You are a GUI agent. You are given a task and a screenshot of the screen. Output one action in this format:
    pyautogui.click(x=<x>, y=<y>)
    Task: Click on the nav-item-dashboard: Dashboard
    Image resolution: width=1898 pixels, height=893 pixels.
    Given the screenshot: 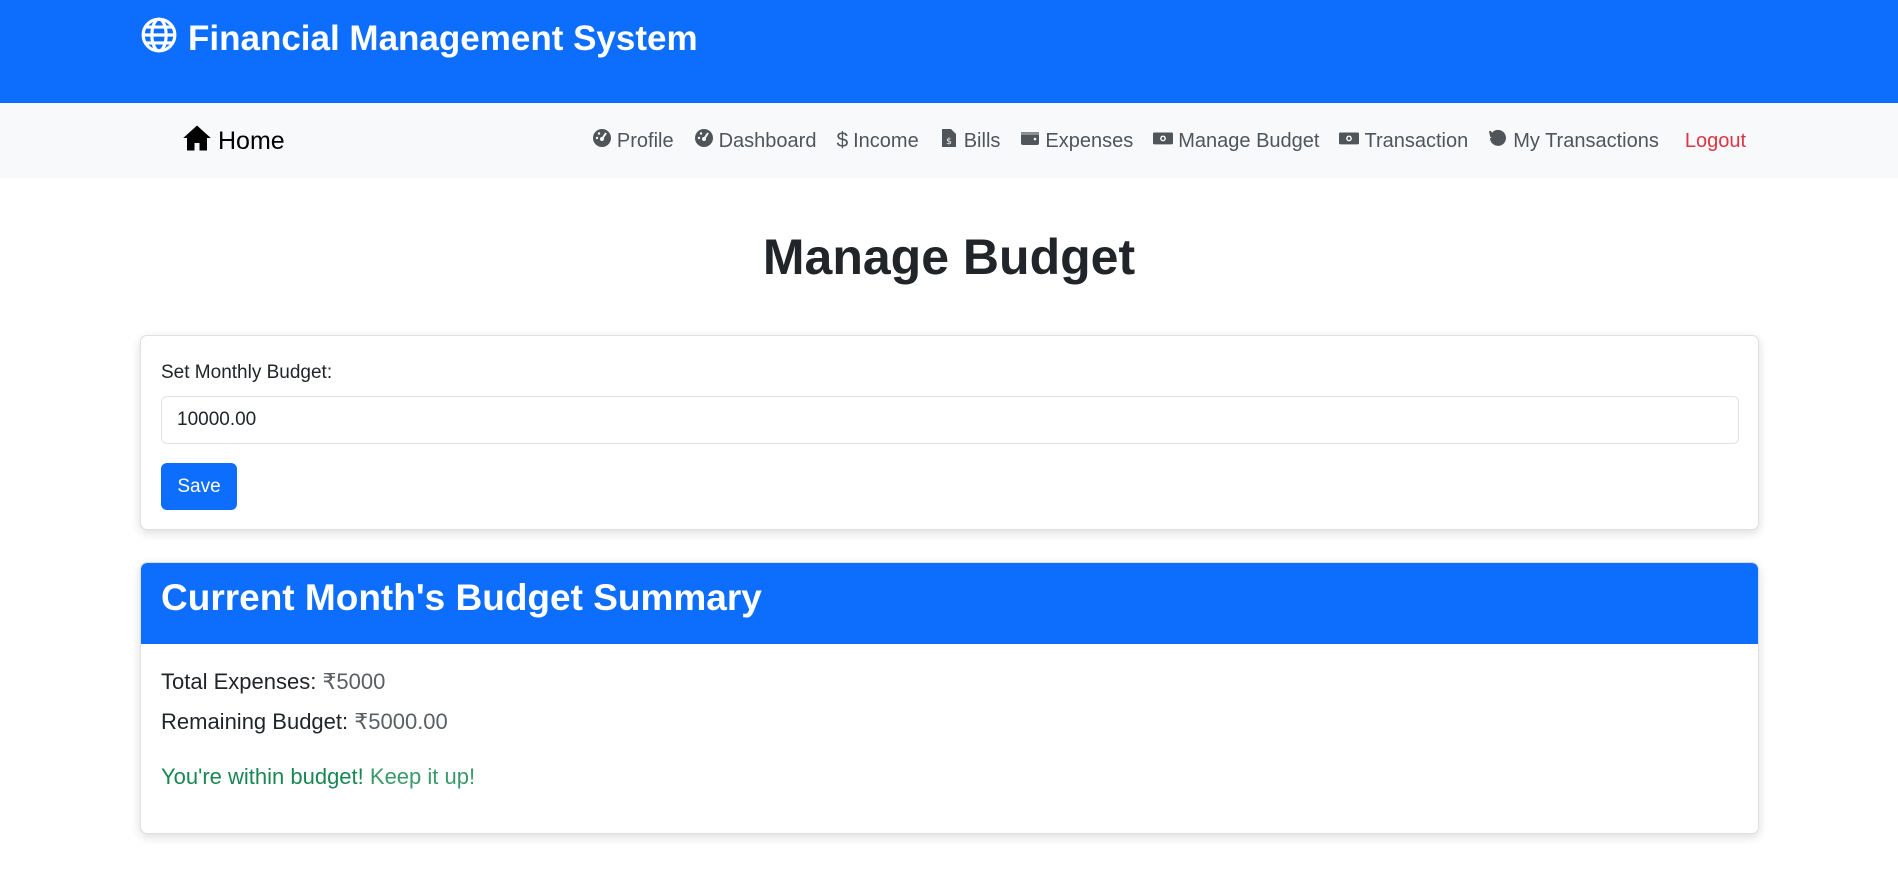 What is the action you would take?
    pyautogui.click(x=755, y=141)
    